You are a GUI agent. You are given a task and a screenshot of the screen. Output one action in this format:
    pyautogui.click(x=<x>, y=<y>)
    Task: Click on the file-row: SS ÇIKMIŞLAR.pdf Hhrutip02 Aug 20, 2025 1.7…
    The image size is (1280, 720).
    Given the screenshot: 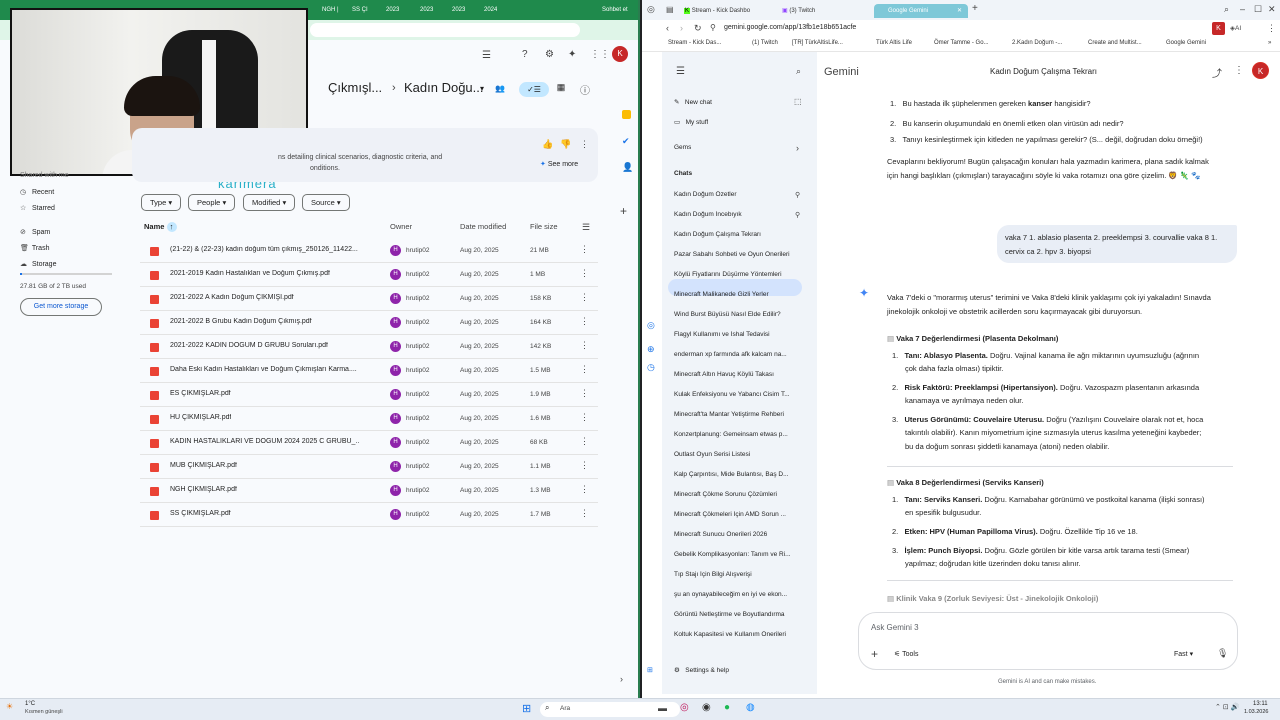 What is the action you would take?
    pyautogui.click(x=369, y=515)
    